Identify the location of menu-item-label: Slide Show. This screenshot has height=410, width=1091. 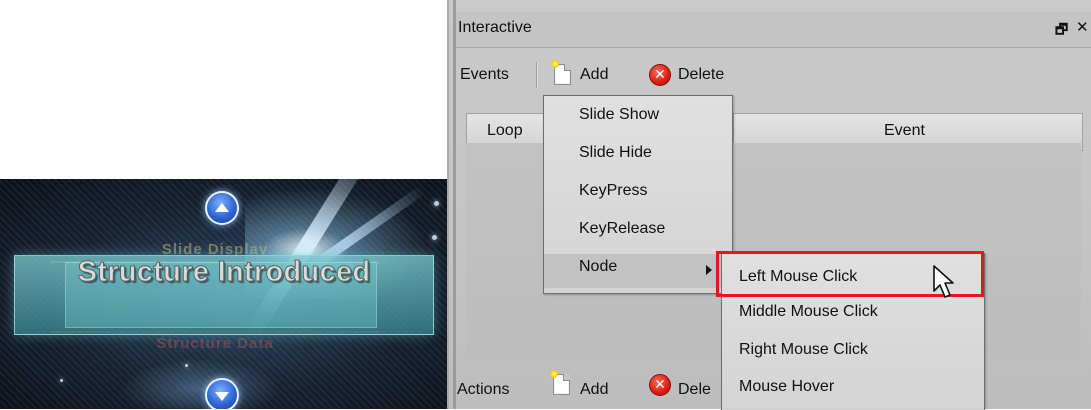
(619, 114).